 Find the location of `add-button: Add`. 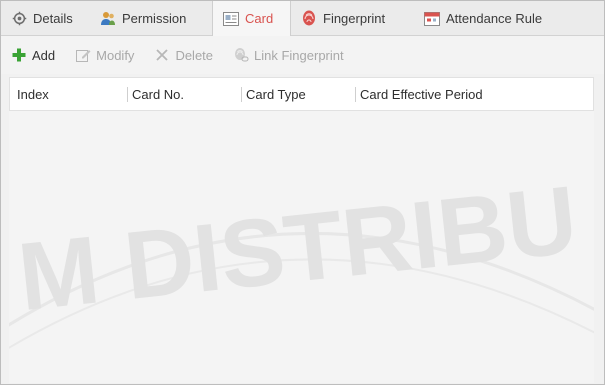

add-button: Add is located at coordinates (33, 55).